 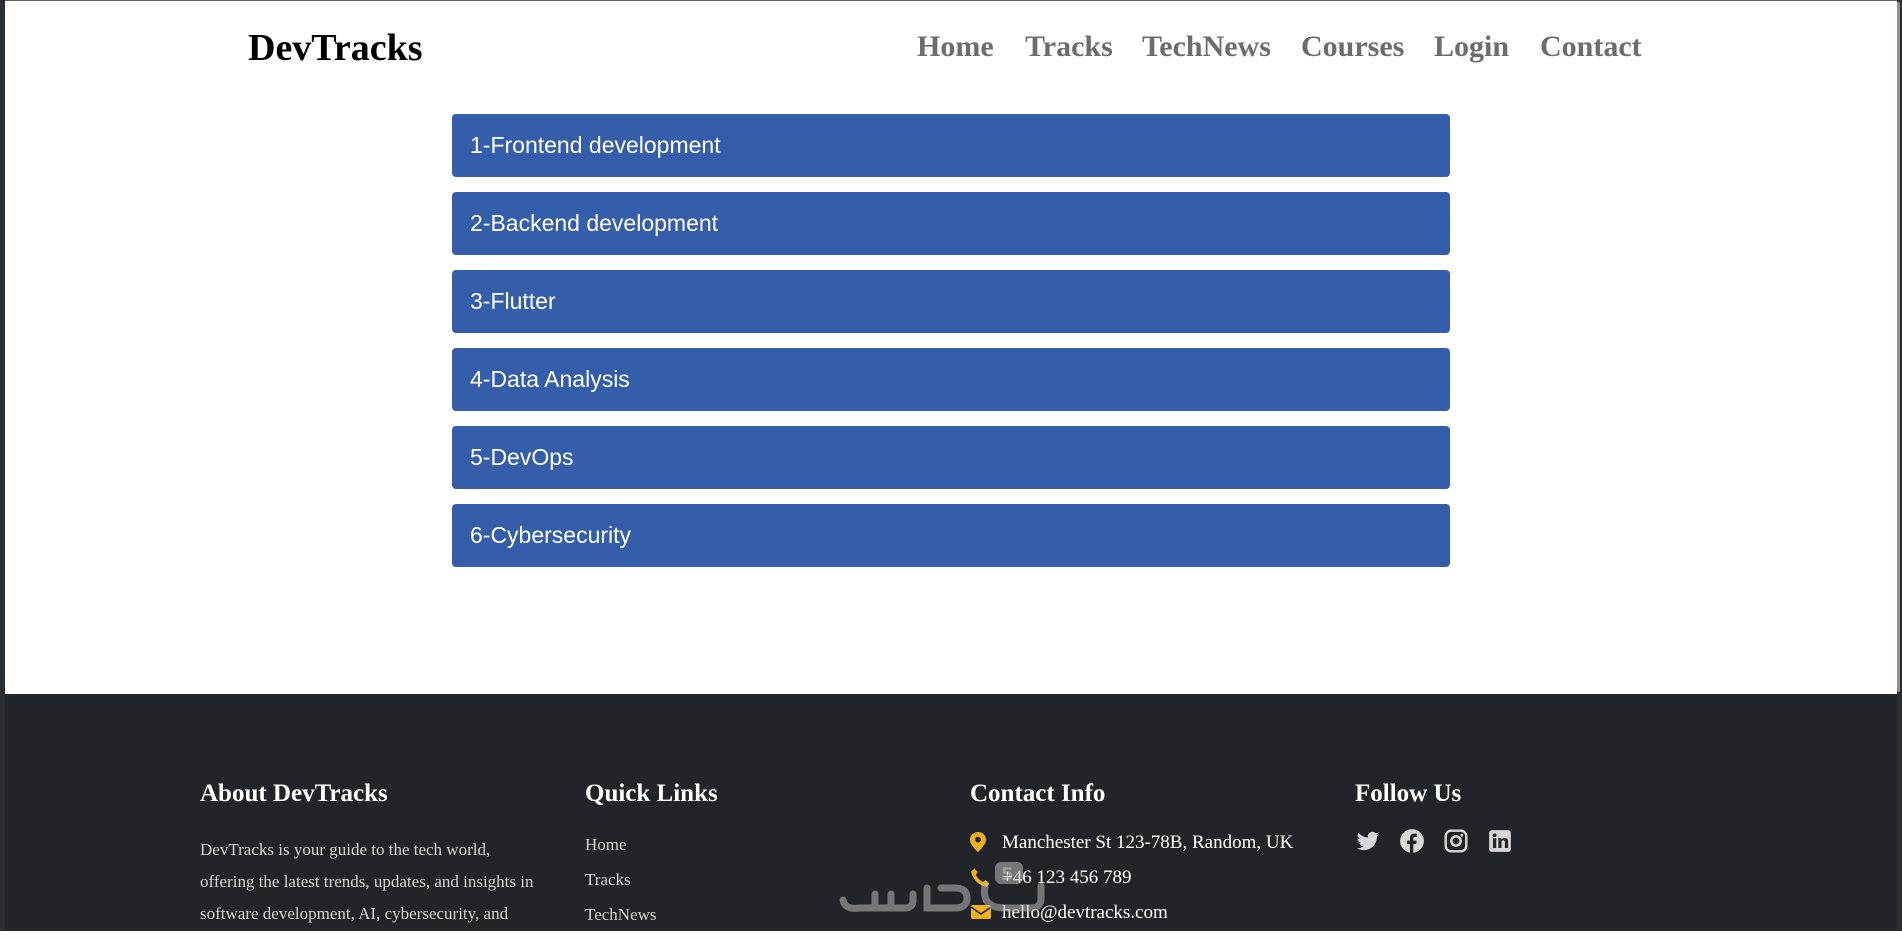 What do you see at coordinates (955, 47) in the screenshot?
I see `nav-home: Home` at bounding box center [955, 47].